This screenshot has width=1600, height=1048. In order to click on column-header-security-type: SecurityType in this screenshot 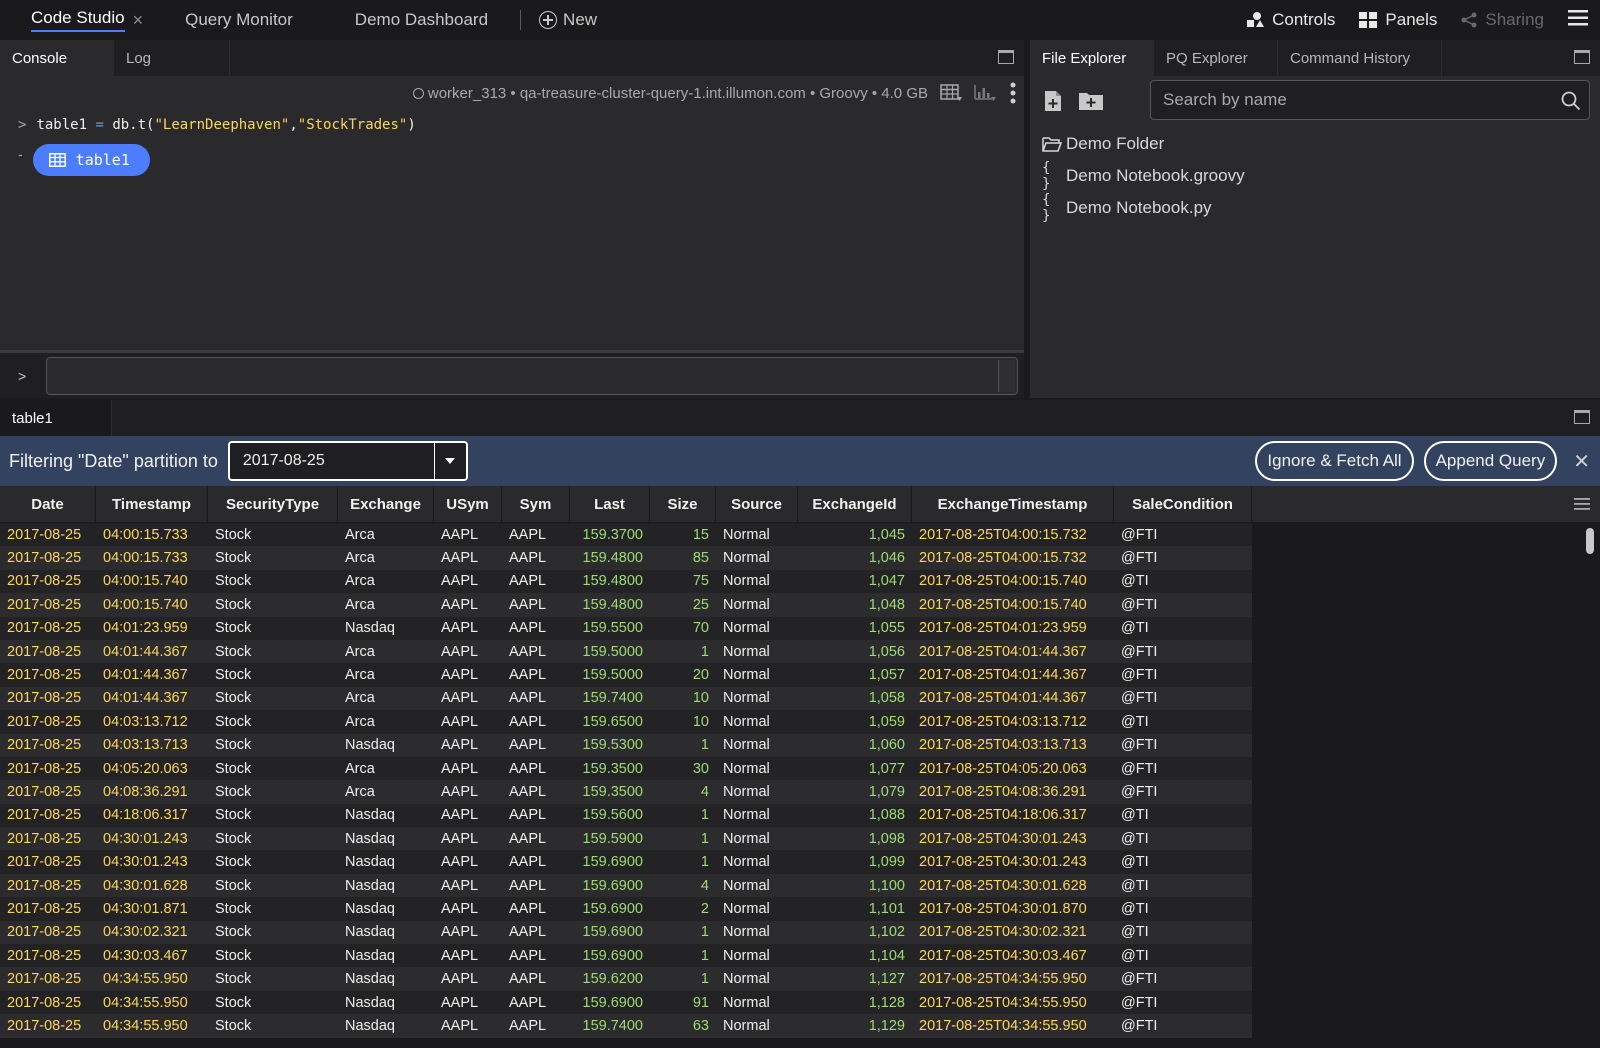, I will do `click(273, 504)`.